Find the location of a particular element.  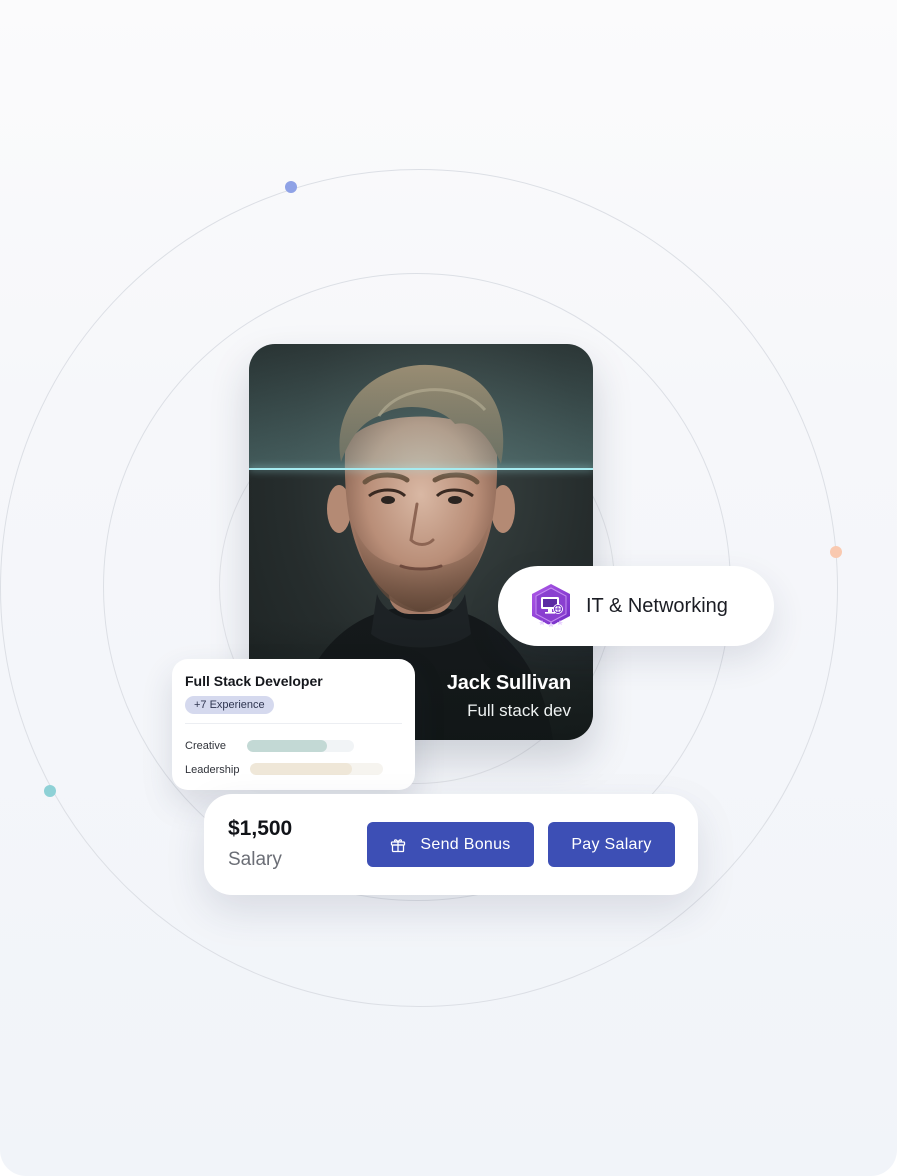

job-title: Full Stack Developer is located at coordinates (254, 681).